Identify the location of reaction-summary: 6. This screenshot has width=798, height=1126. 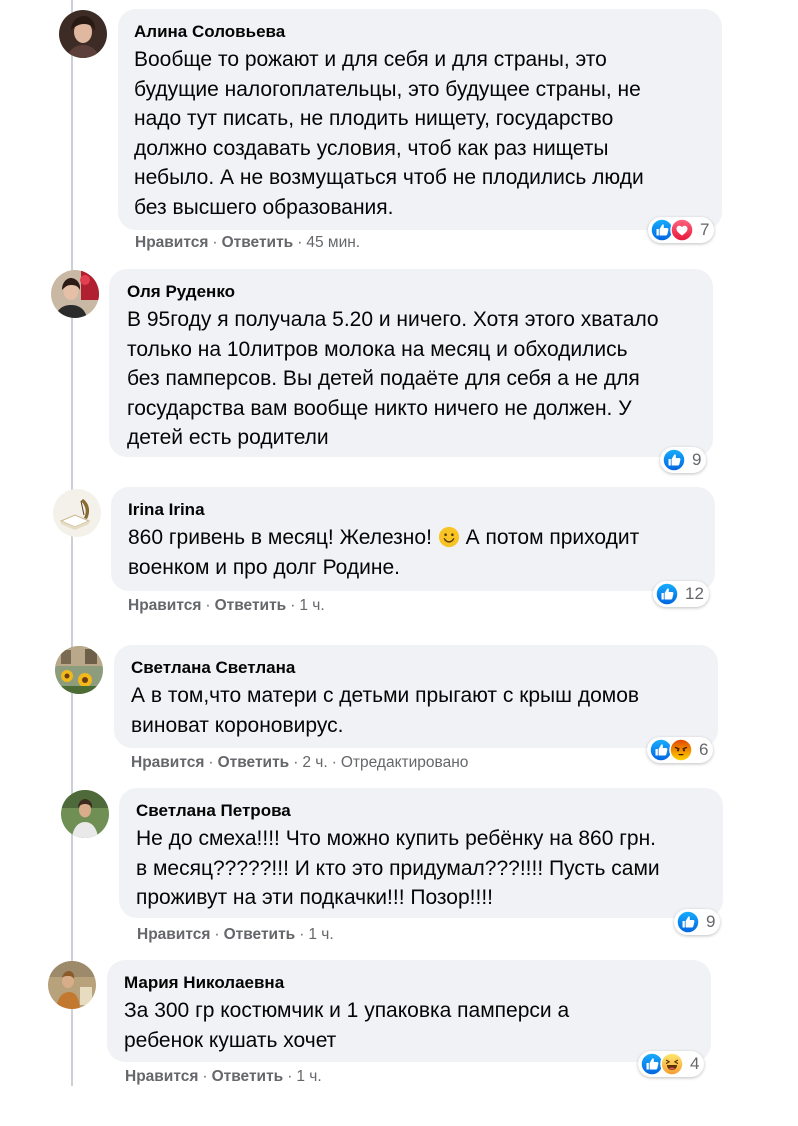
(680, 750).